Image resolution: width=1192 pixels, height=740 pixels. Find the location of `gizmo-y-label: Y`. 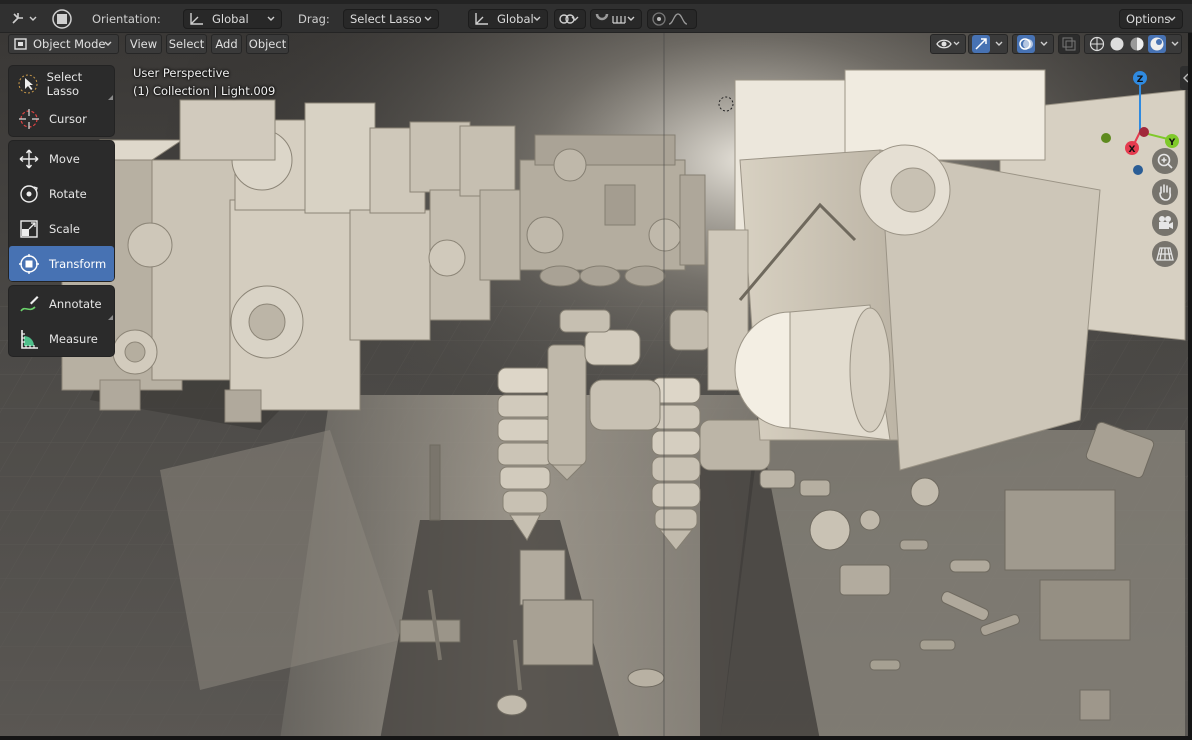

gizmo-y-label: Y is located at coordinates (1172, 143).